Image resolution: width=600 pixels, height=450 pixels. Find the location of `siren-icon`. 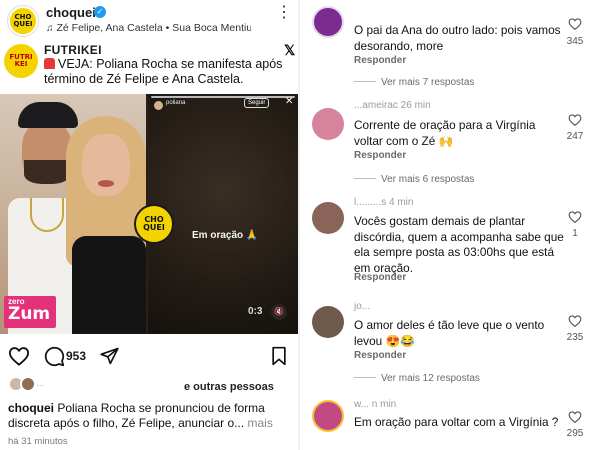

siren-icon is located at coordinates (49, 63).